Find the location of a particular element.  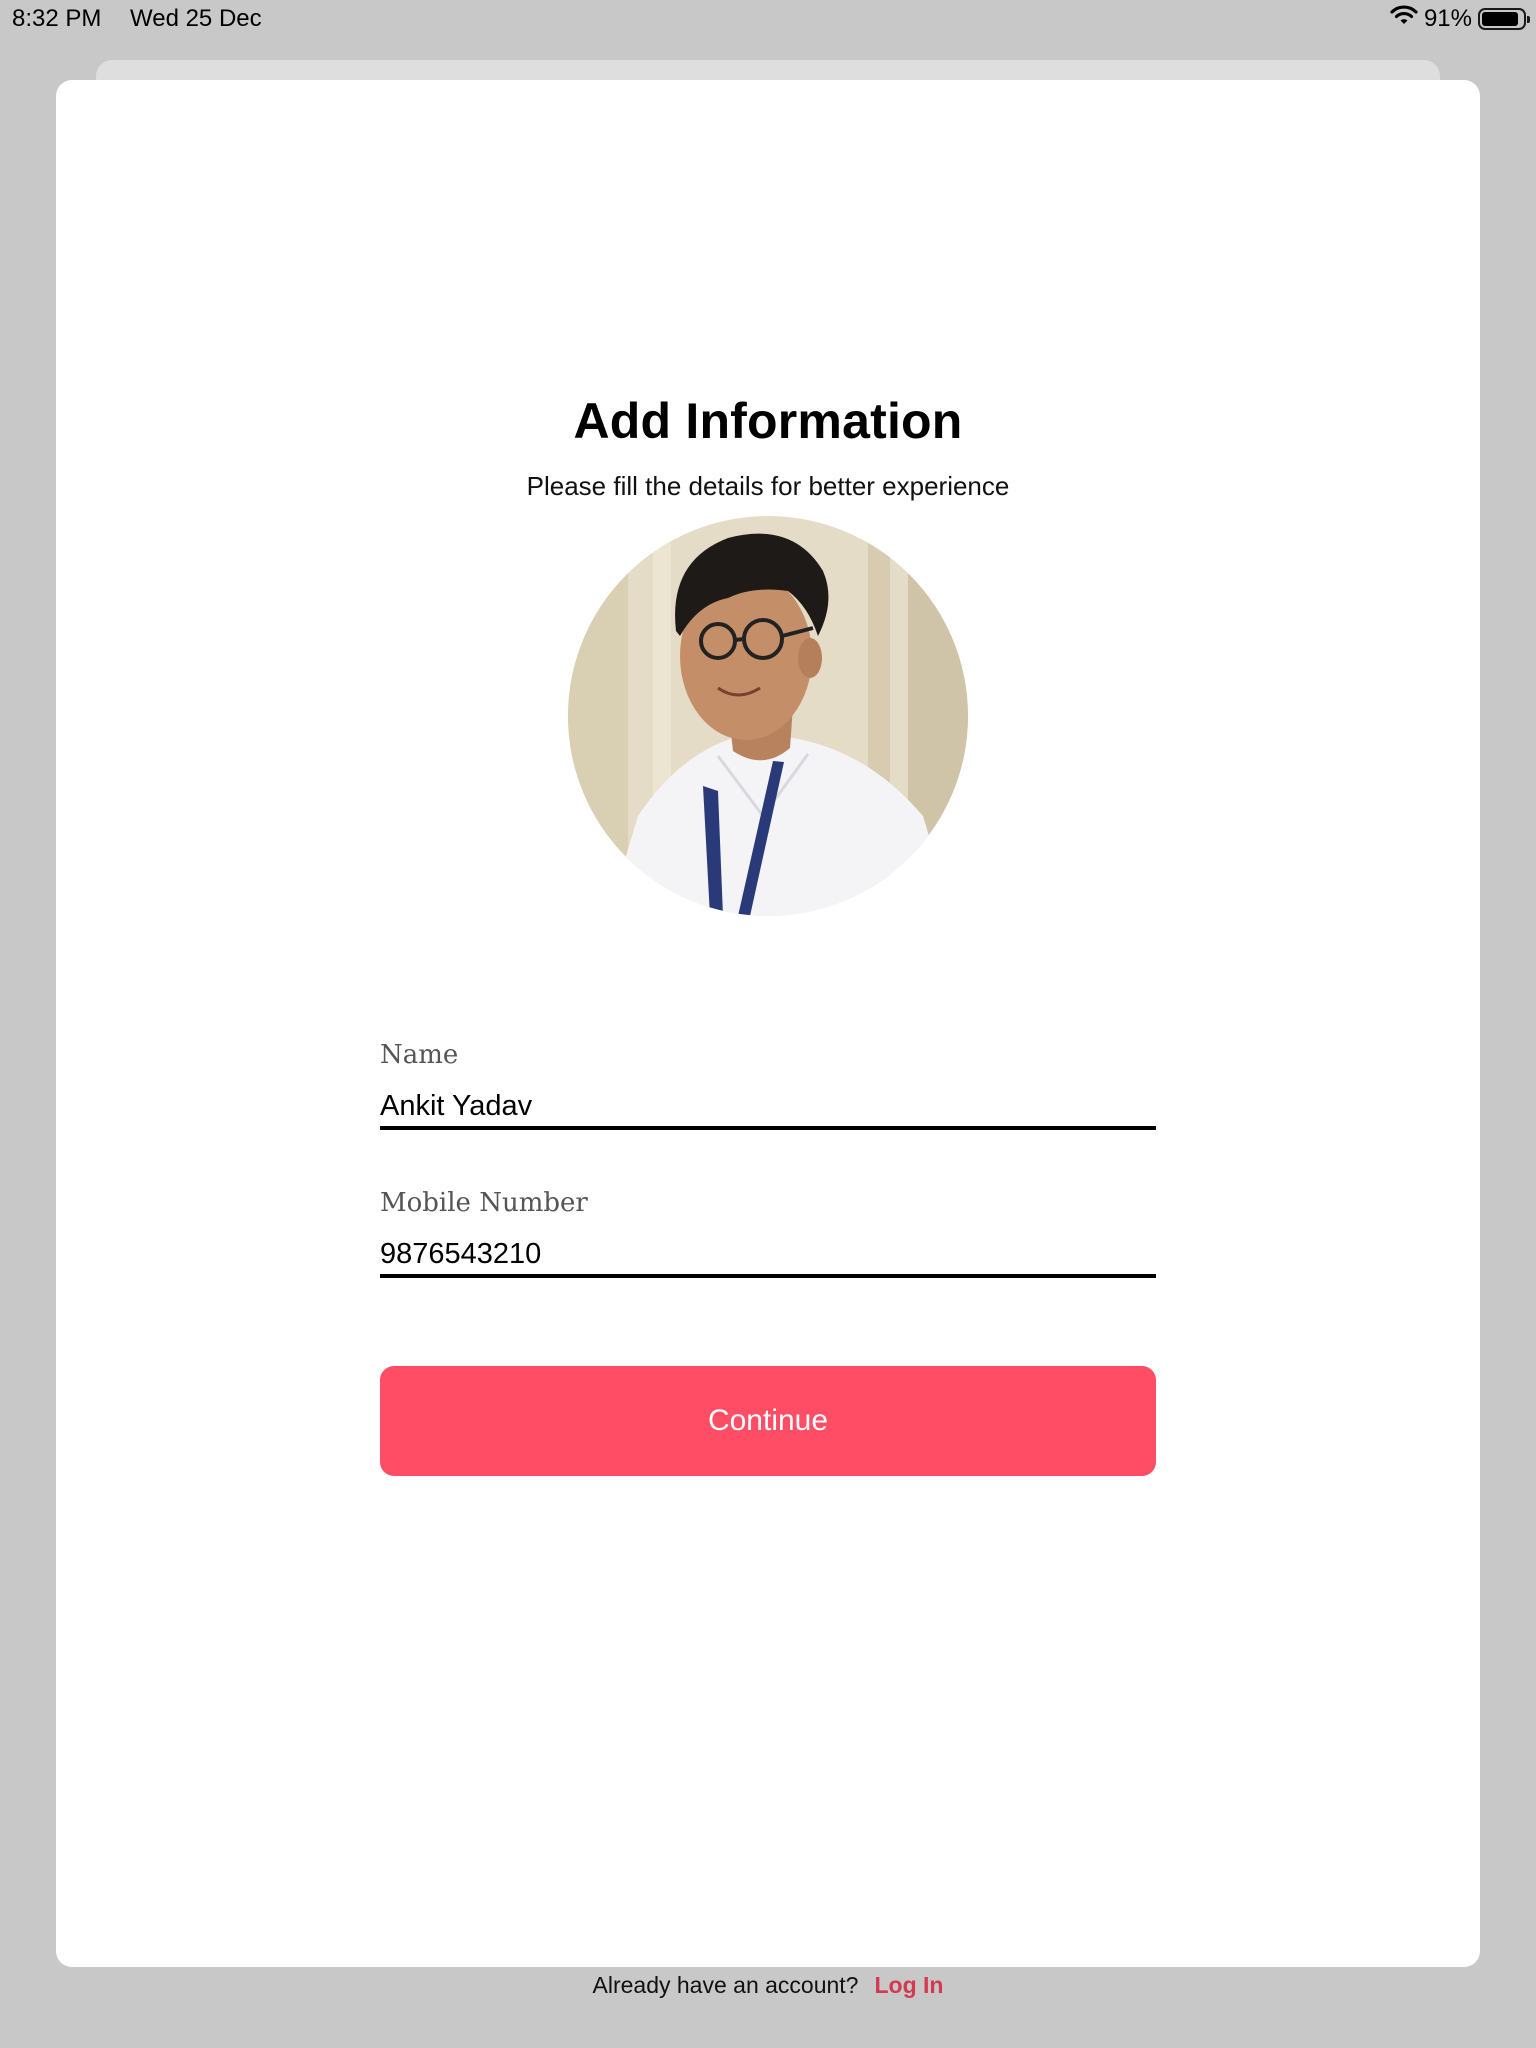

mobile-field-group: Mobile Number is located at coordinates (768, 1233).